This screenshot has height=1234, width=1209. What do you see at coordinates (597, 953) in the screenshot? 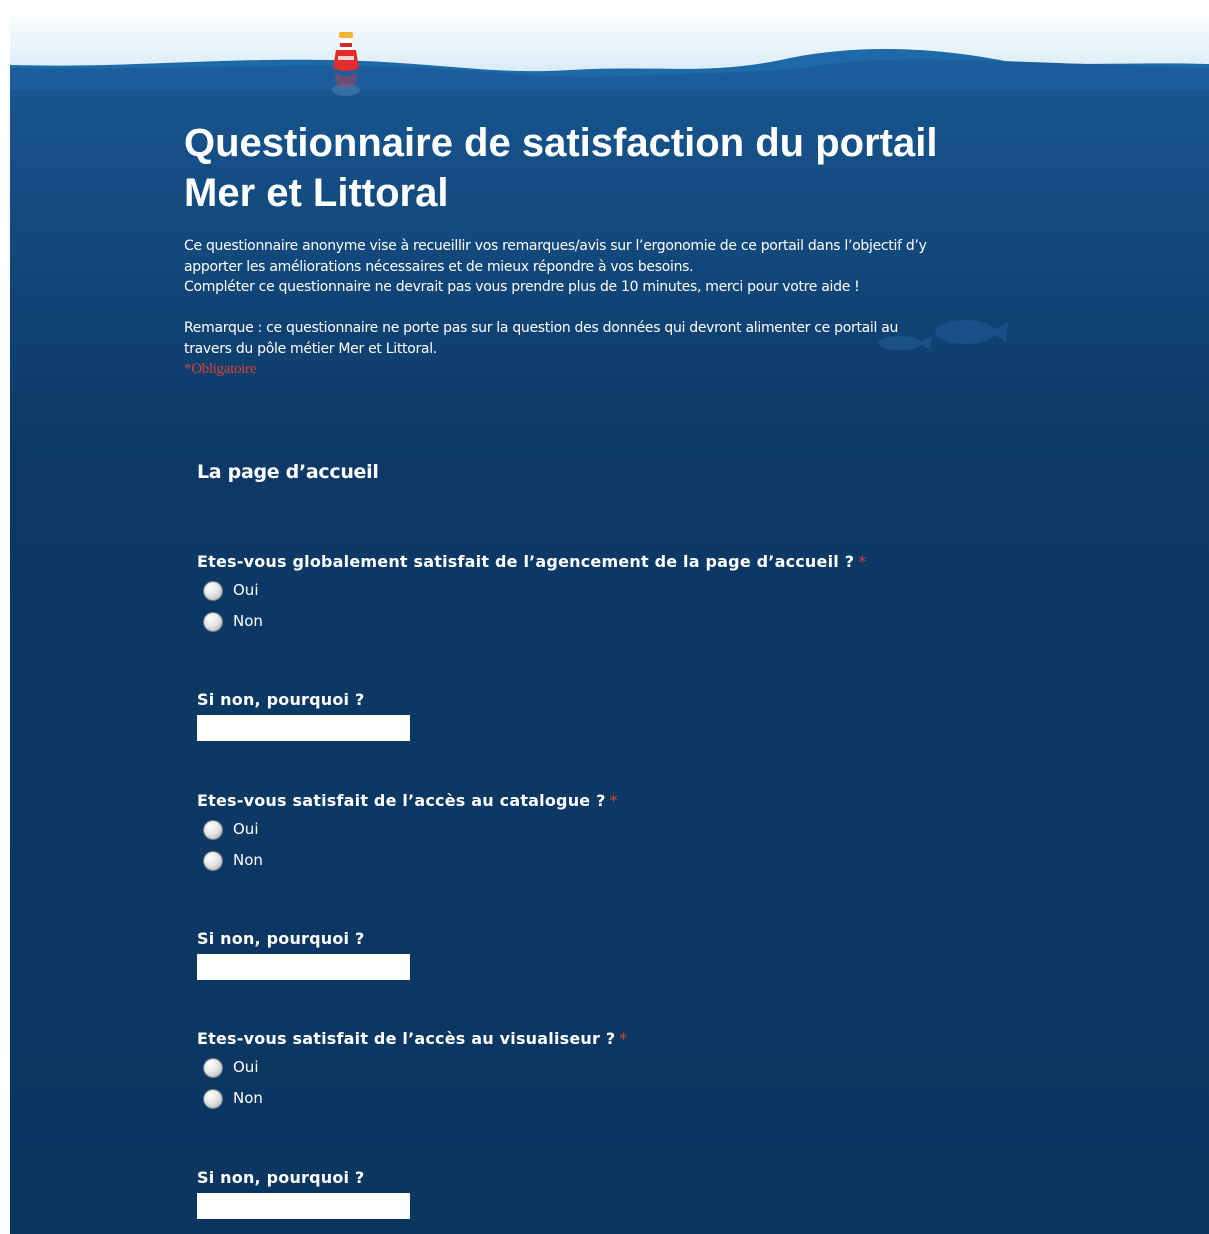
I see `question-why-not-catalog: Si non, pourquoi ?` at bounding box center [597, 953].